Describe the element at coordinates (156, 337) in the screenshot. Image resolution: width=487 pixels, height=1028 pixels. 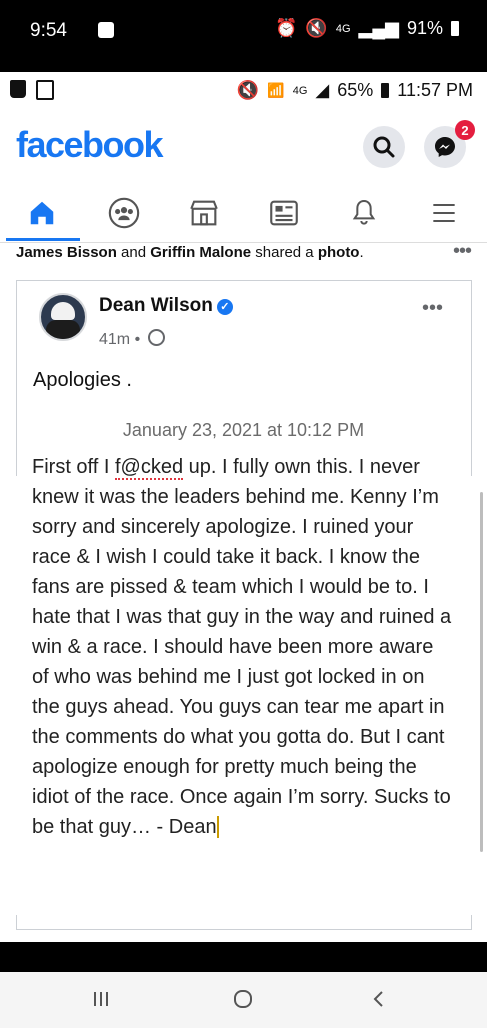
I see `globe-icon` at that location.